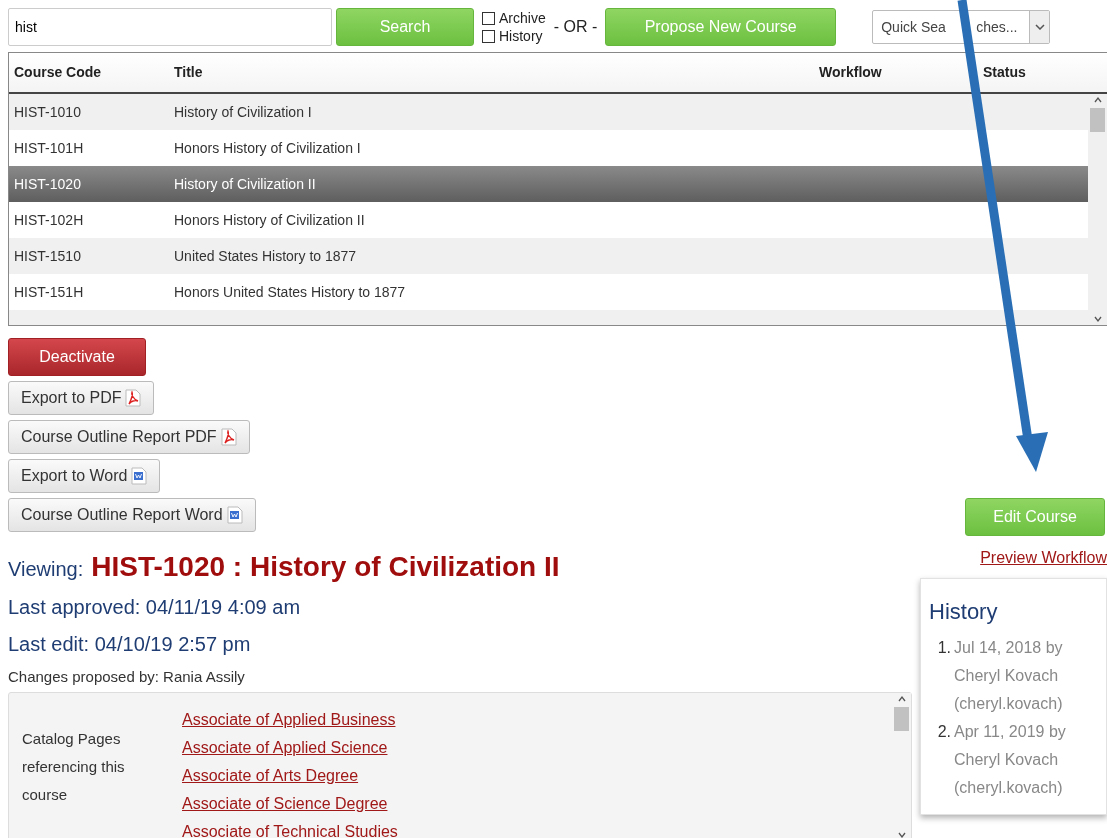 This screenshot has height=838, width=1107. Describe the element at coordinates (944, 648) in the screenshot. I see `list-number: 1.` at that location.